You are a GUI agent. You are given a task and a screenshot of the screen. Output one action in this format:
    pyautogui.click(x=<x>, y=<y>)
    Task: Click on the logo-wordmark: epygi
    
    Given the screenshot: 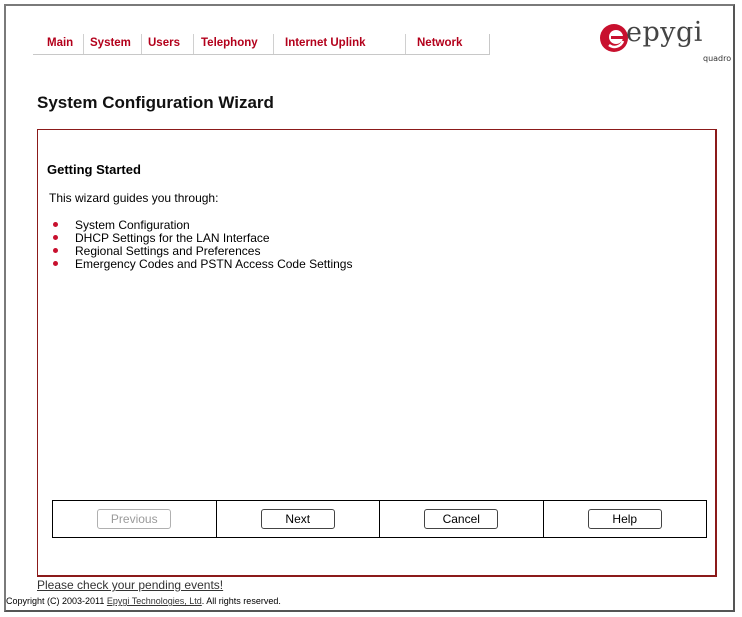 What is the action you would take?
    pyautogui.click(x=664, y=32)
    